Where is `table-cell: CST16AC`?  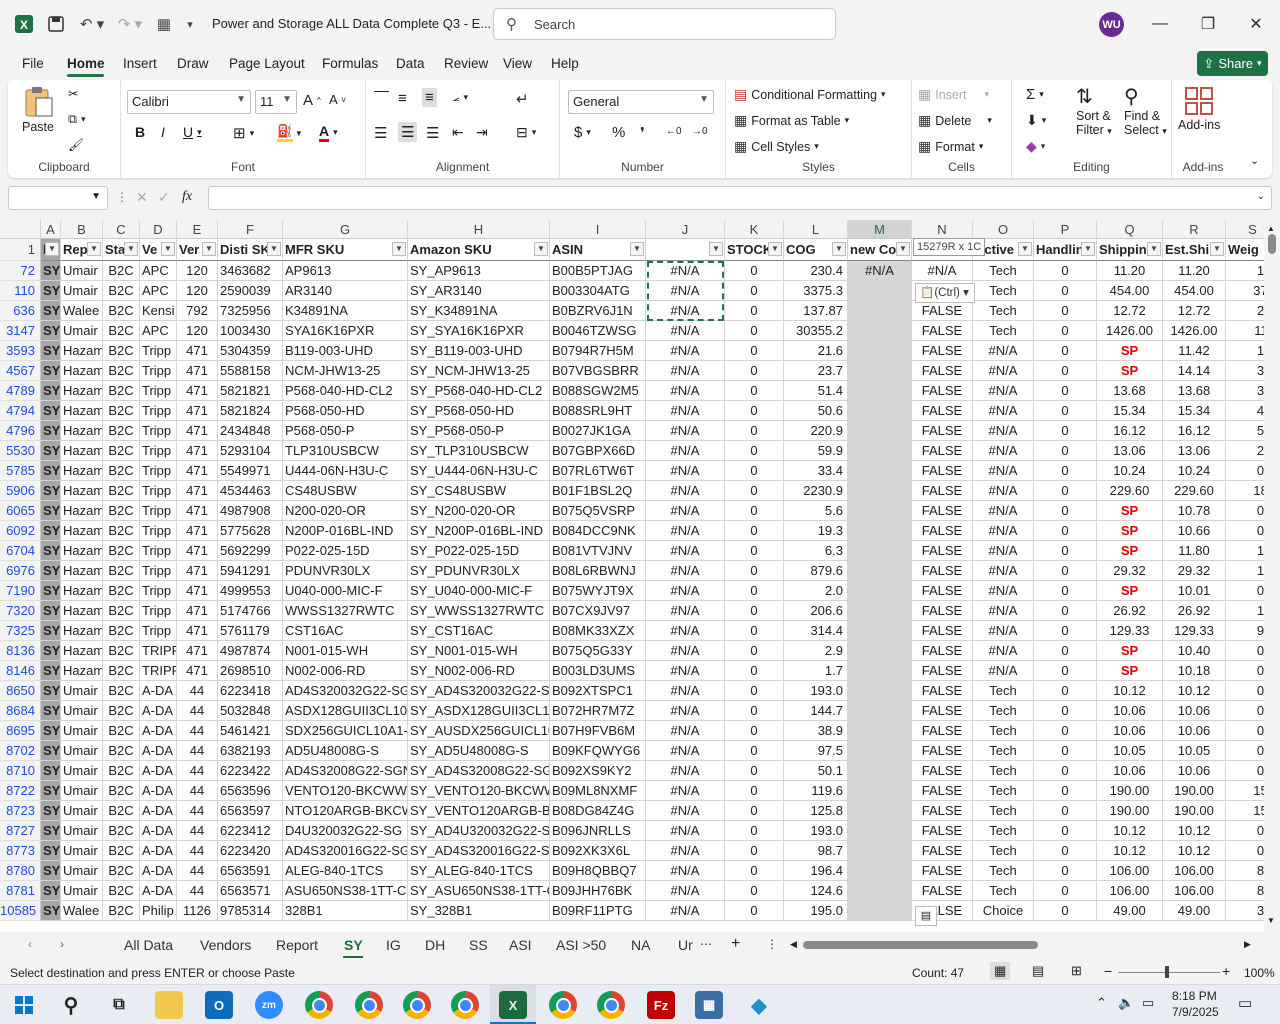
table-cell: CST16AC is located at coordinates (345, 631).